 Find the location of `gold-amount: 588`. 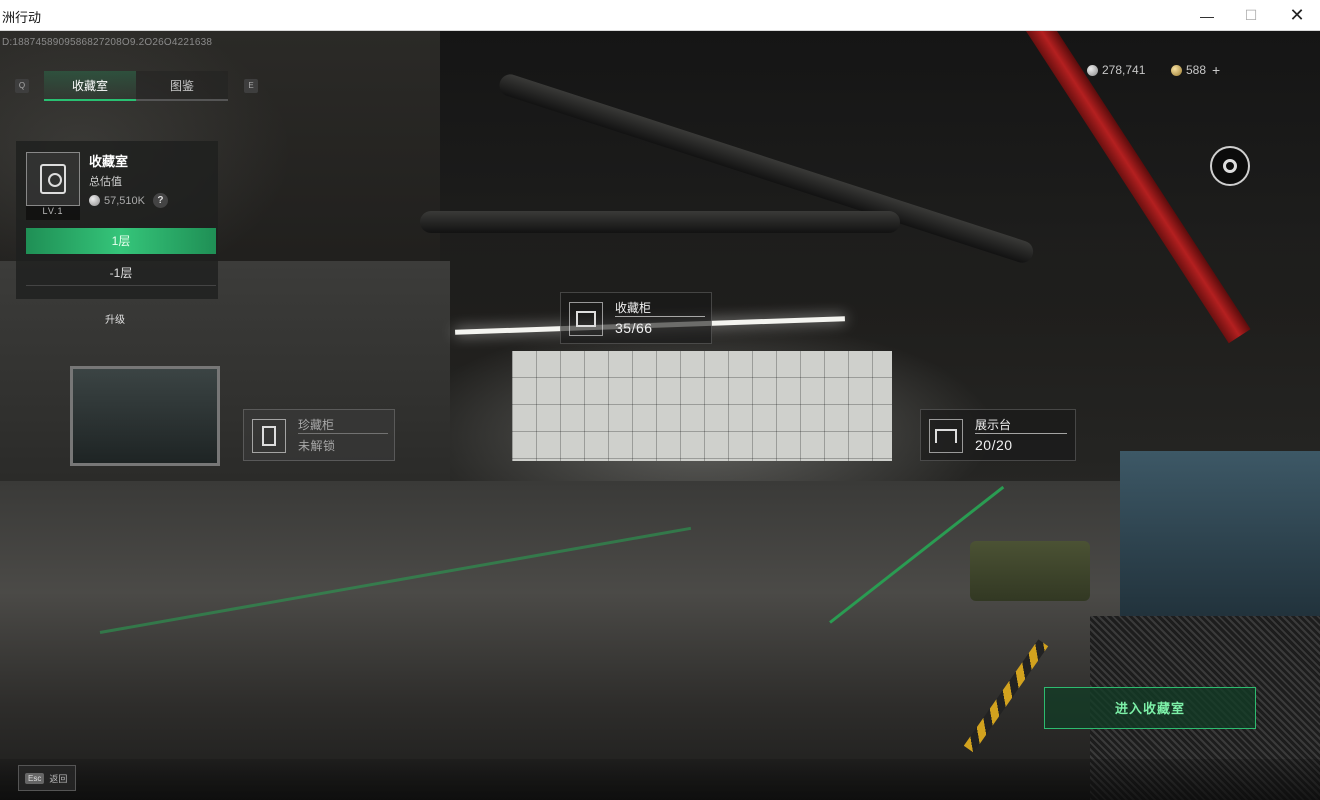

gold-amount: 588 is located at coordinates (1196, 70).